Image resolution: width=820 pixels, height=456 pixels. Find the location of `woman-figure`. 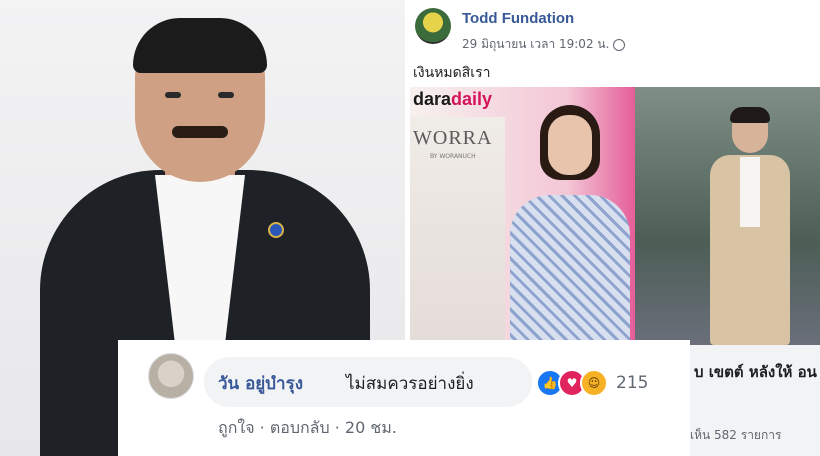

woman-figure is located at coordinates (570, 225).